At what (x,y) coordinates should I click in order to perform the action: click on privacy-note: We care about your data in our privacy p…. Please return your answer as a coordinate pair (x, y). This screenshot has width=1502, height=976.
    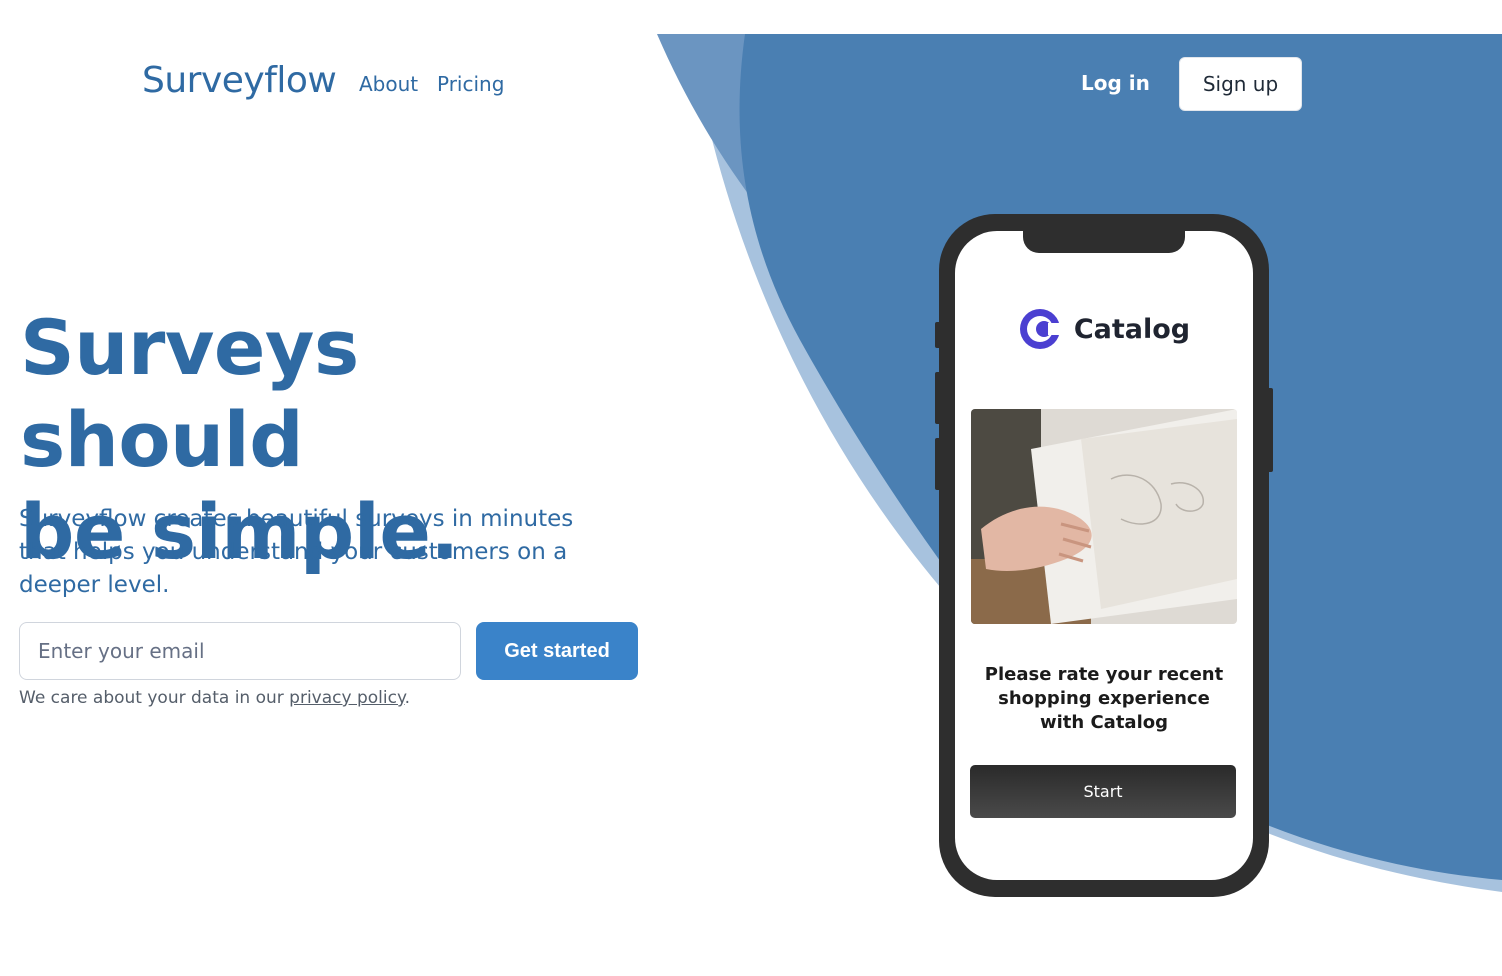
    Looking at the image, I should click on (214, 698).